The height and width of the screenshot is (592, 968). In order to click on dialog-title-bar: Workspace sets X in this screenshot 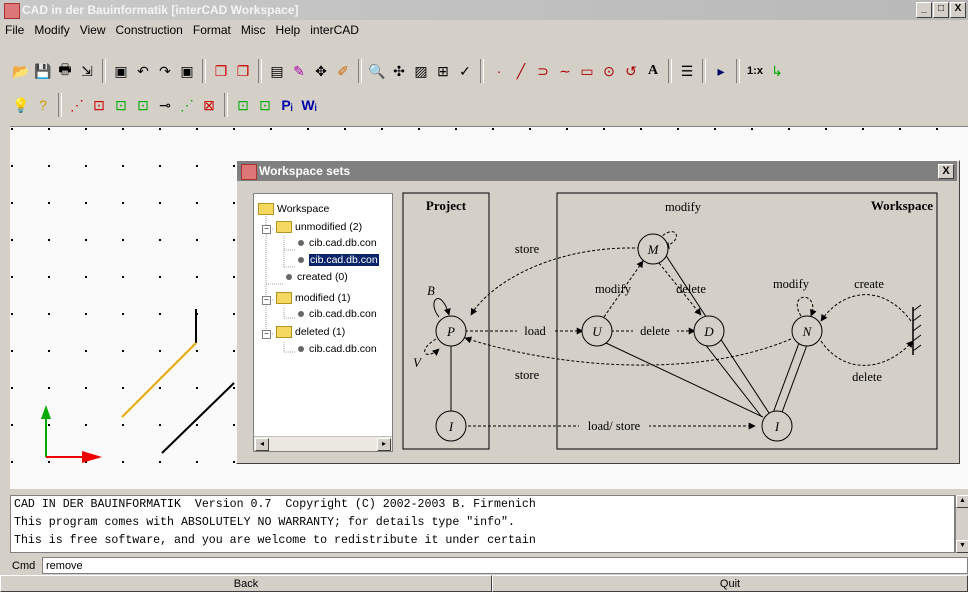, I will do `click(597, 171)`.